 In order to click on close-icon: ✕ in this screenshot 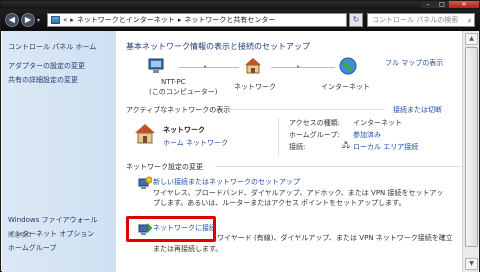, I will do `click(464, 4)`.